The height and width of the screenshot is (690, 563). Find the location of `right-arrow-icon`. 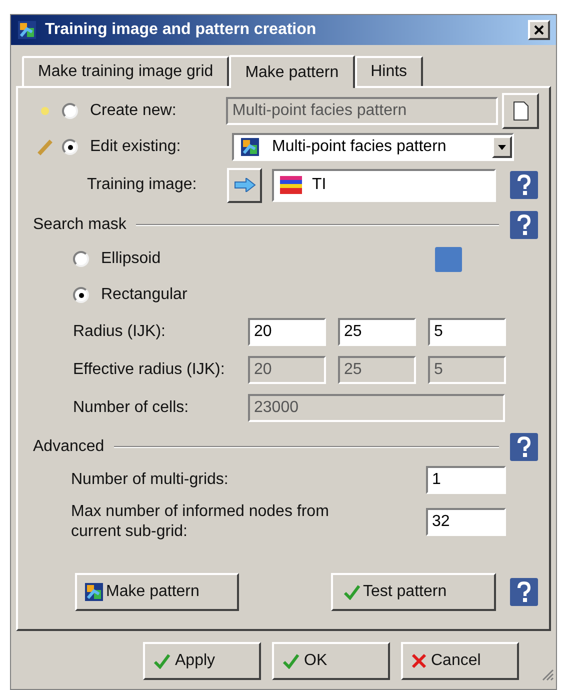

right-arrow-icon is located at coordinates (245, 185).